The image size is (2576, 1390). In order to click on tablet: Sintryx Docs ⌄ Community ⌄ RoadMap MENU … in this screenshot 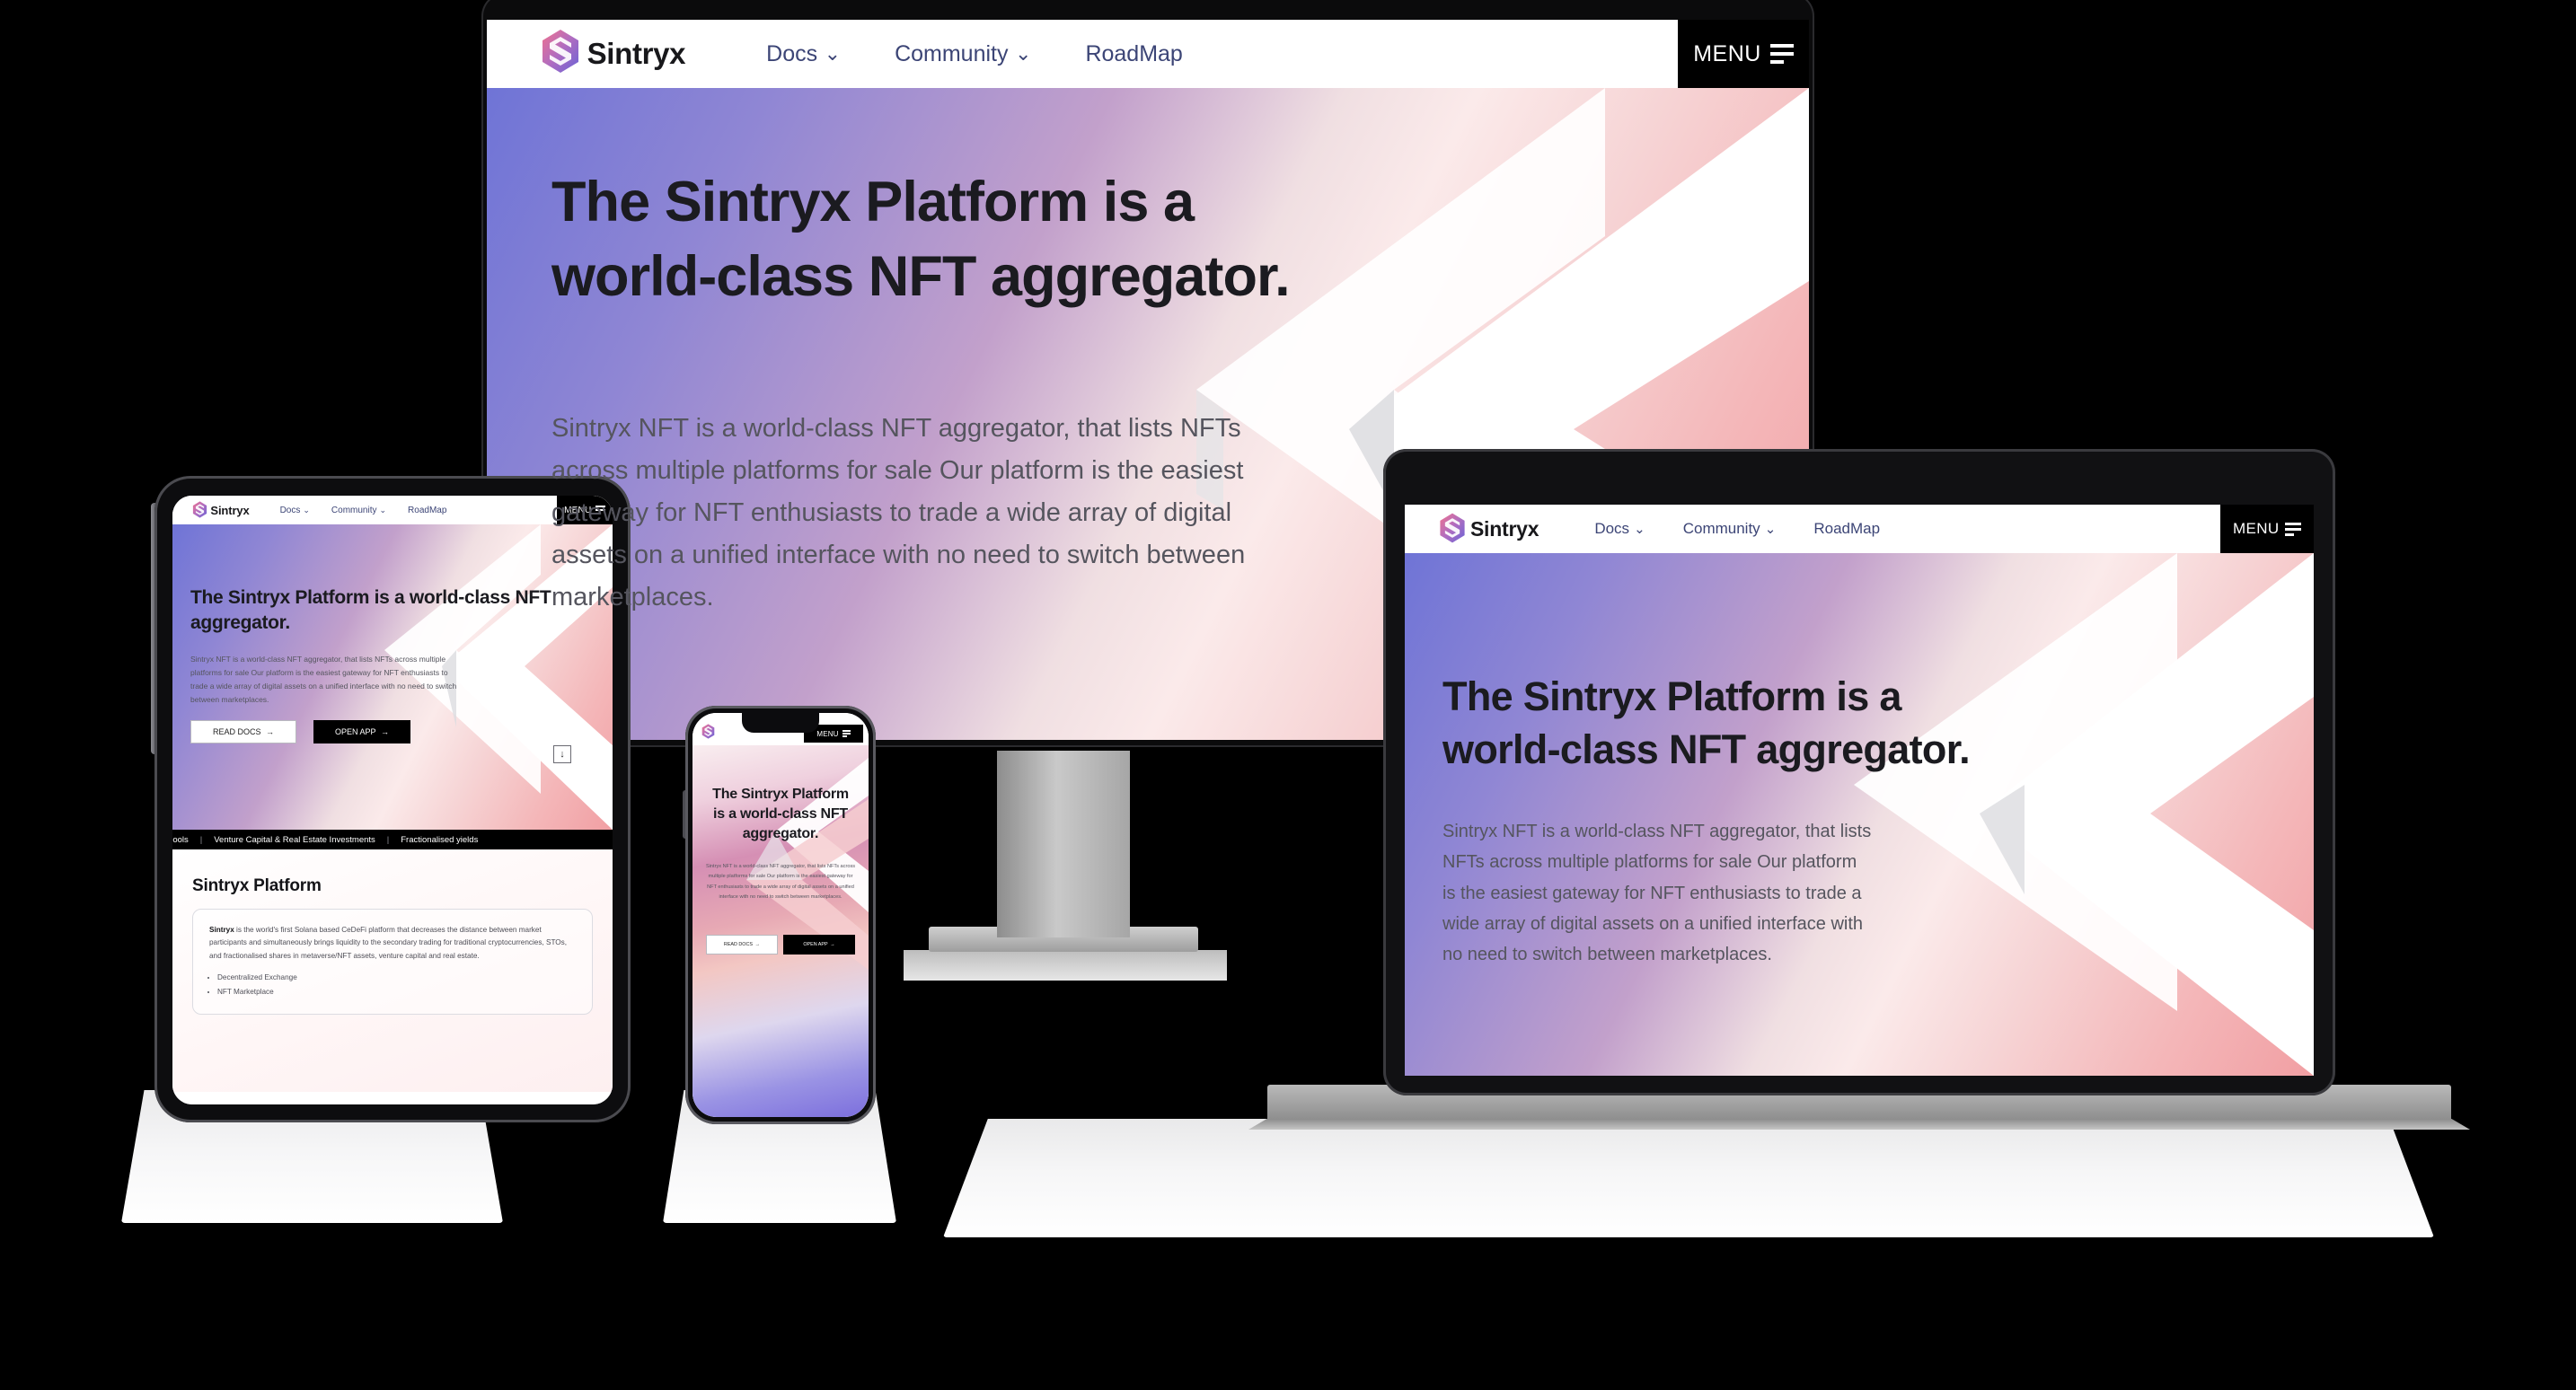, I will do `click(392, 799)`.